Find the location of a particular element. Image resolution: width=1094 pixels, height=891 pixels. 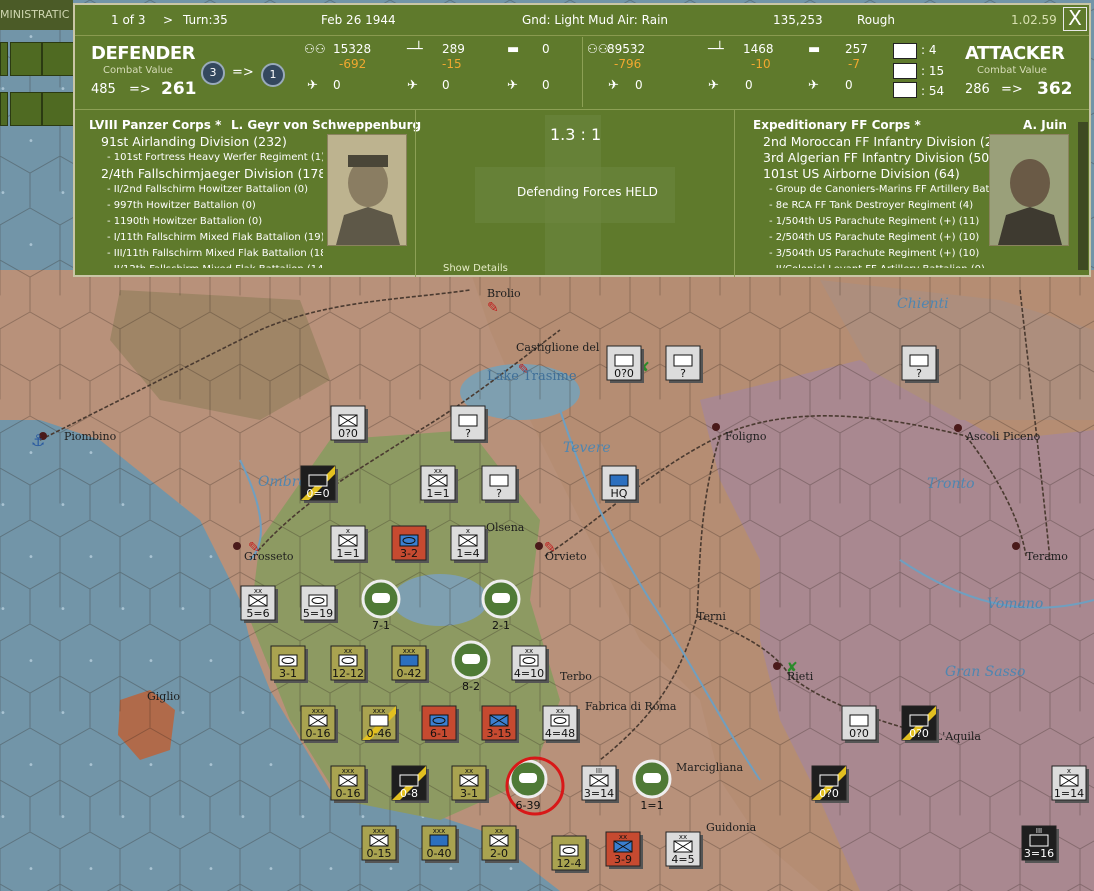

left-tool-edge is located at coordinates (4, 59).